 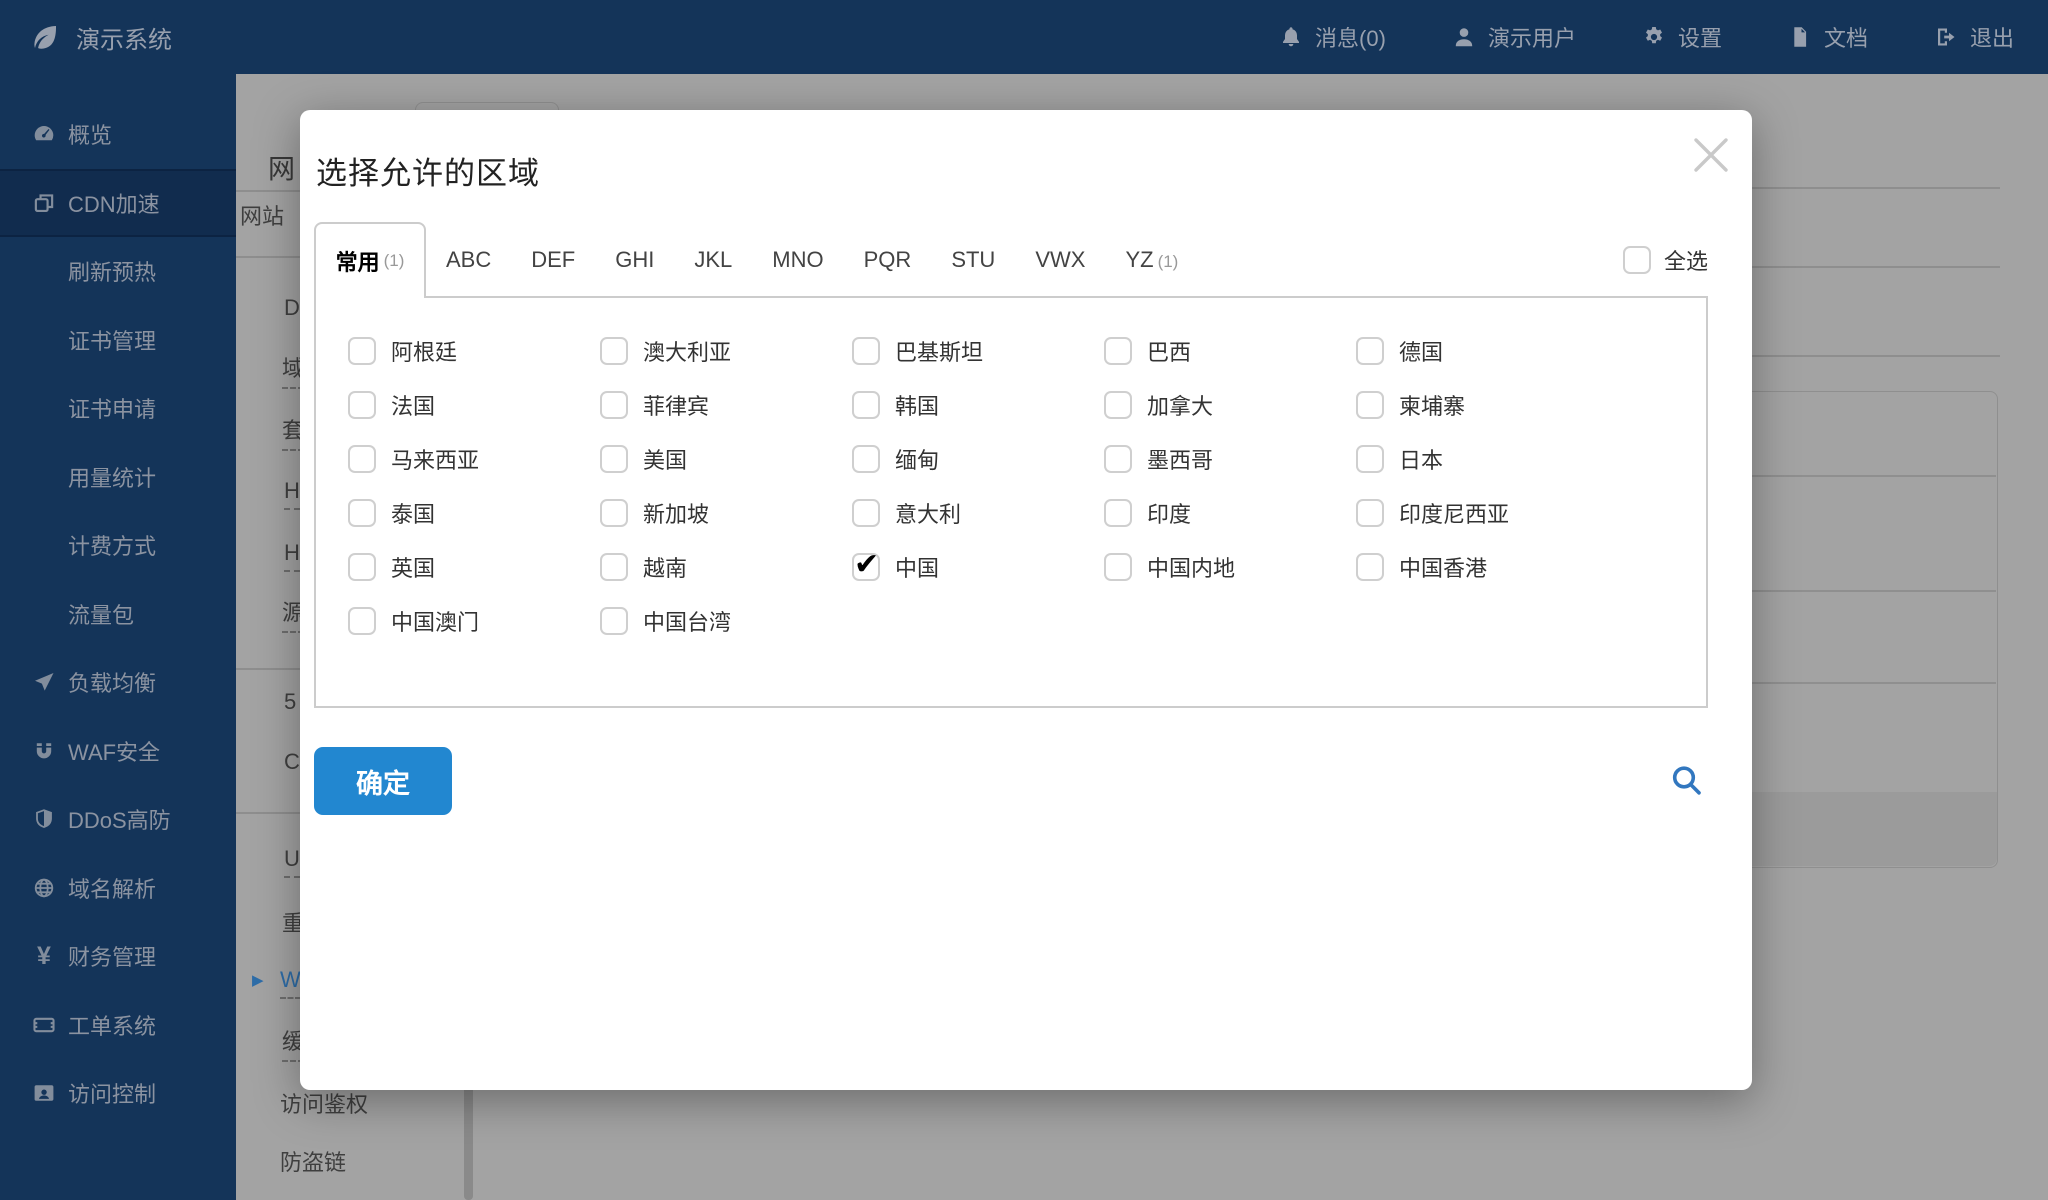 What do you see at coordinates (118, 477) in the screenshot?
I see `sidebar-item-用量统计: 用量统计` at bounding box center [118, 477].